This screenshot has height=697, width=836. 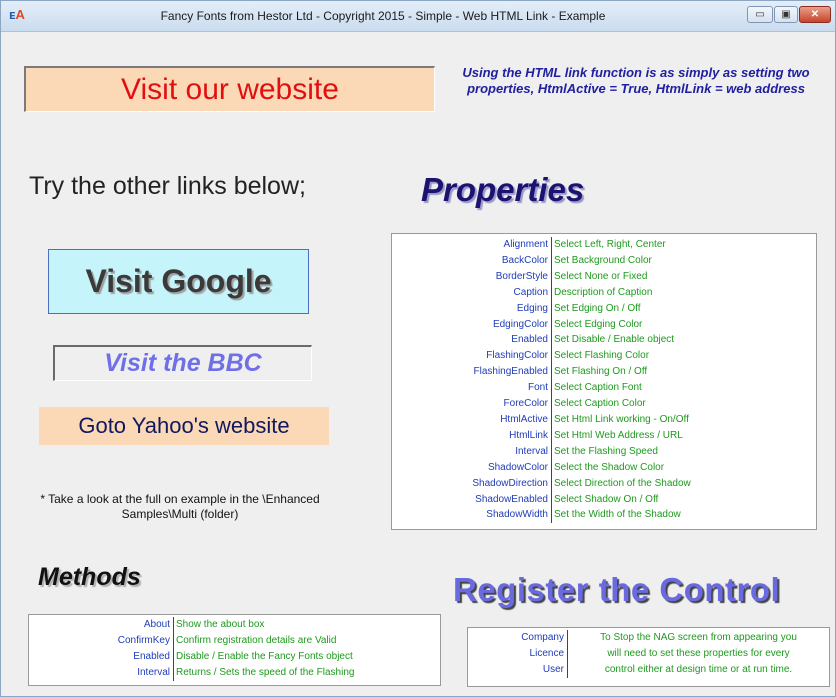 What do you see at coordinates (503, 189) in the screenshot?
I see `properties-title: Properties` at bounding box center [503, 189].